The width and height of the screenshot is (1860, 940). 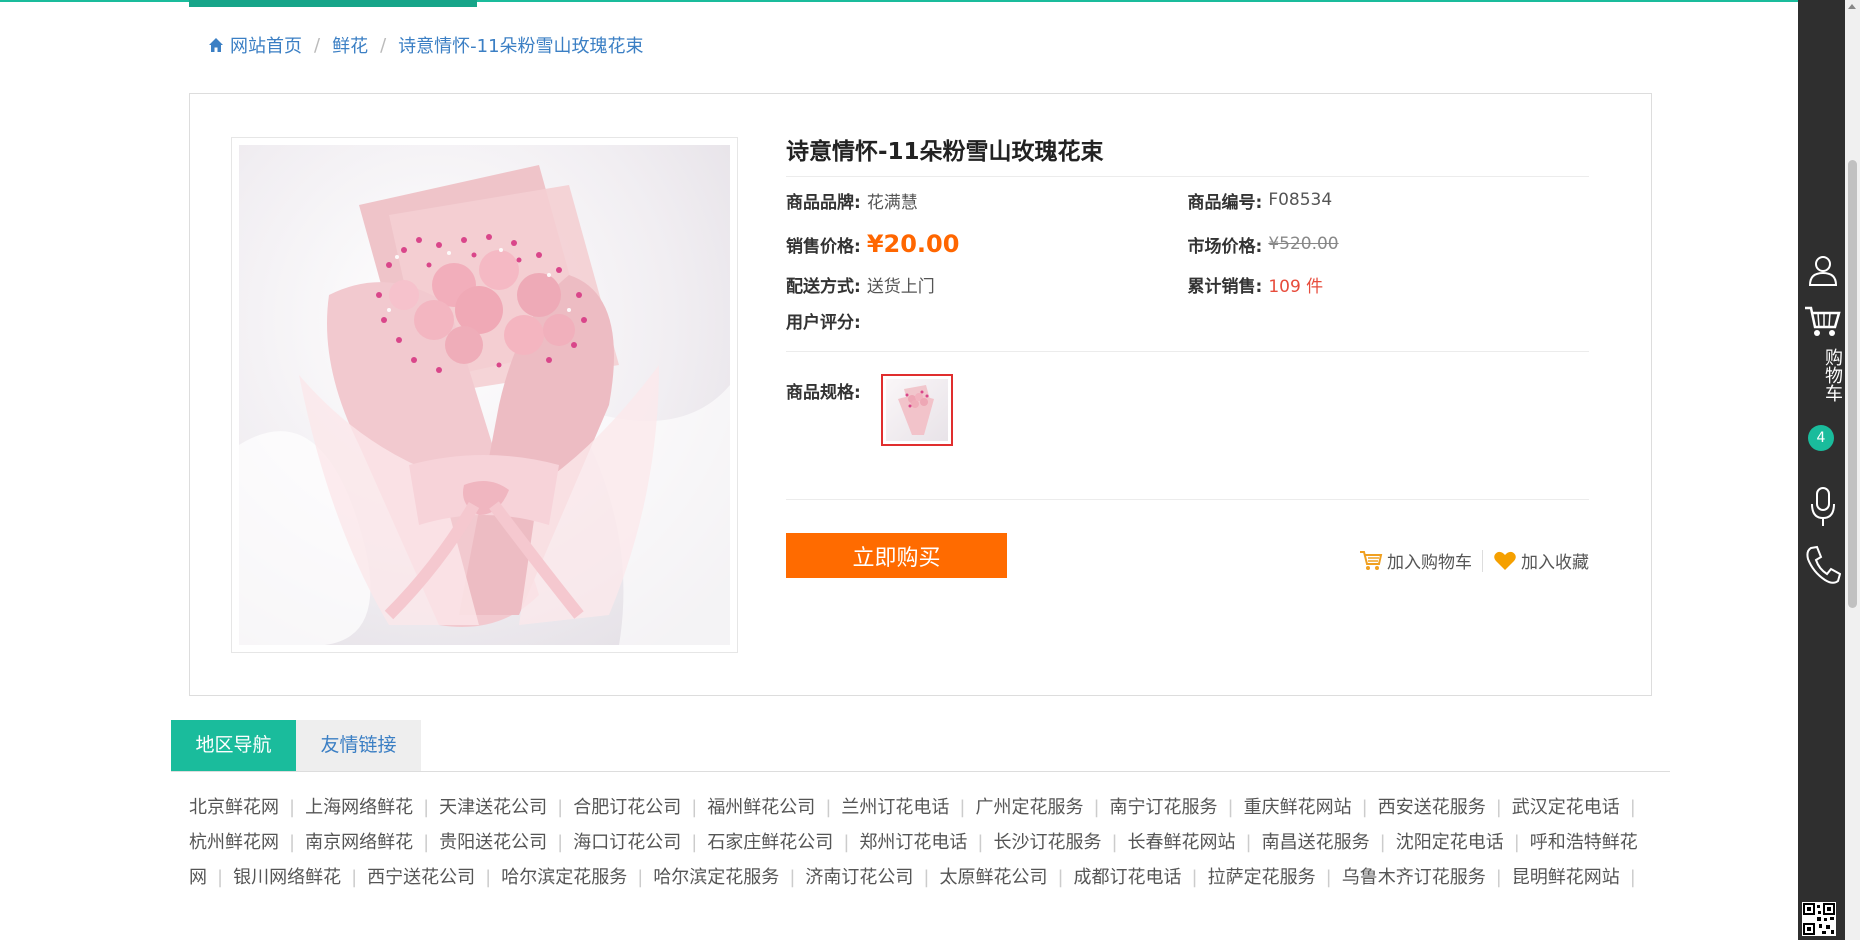 What do you see at coordinates (1225, 246) in the screenshot?
I see `market-price-label: 市场价格:` at bounding box center [1225, 246].